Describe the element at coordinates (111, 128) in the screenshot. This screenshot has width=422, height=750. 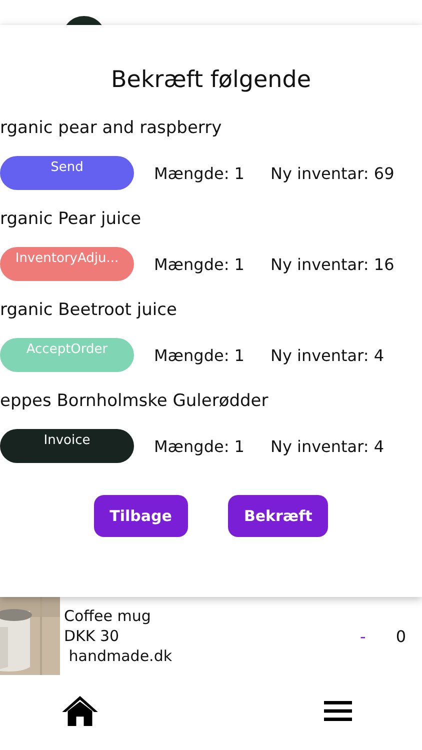
I see `product-name: rganic pear and raspberry` at that location.